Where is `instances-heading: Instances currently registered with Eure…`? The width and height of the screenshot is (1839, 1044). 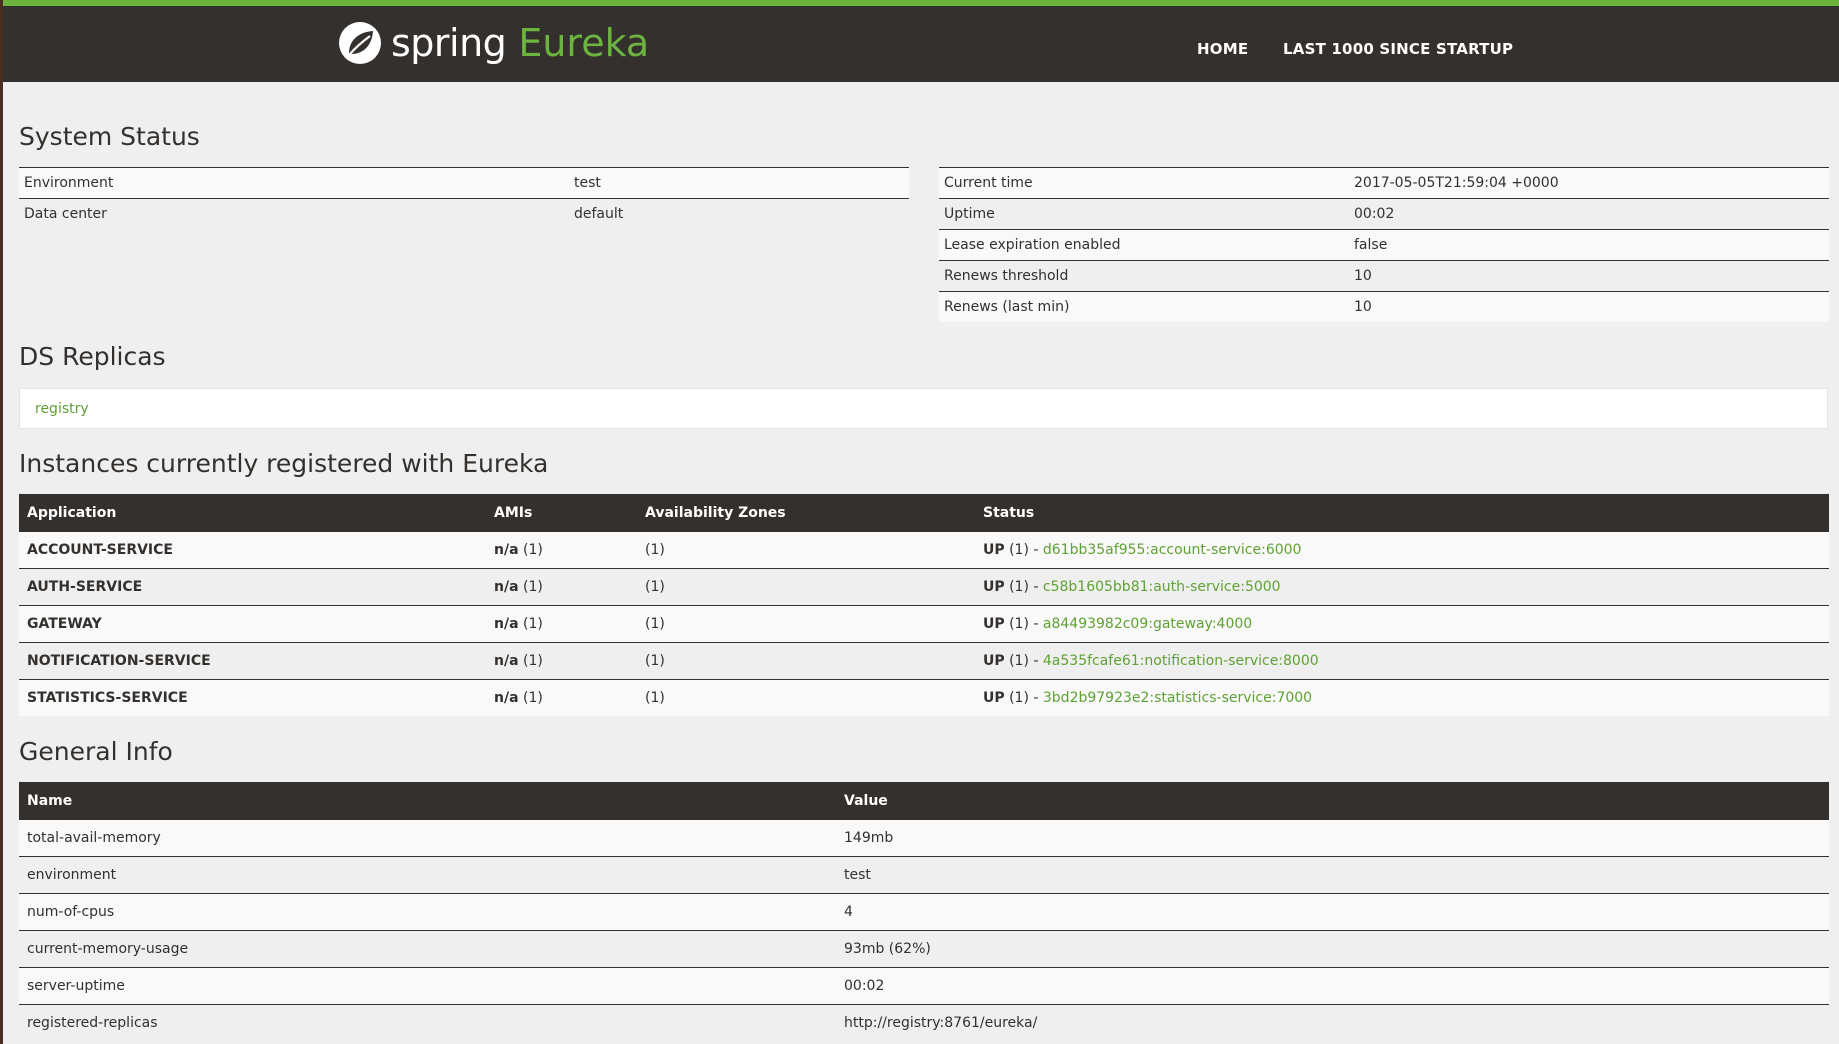
instances-heading: Instances currently registered with Eure… is located at coordinates (284, 463).